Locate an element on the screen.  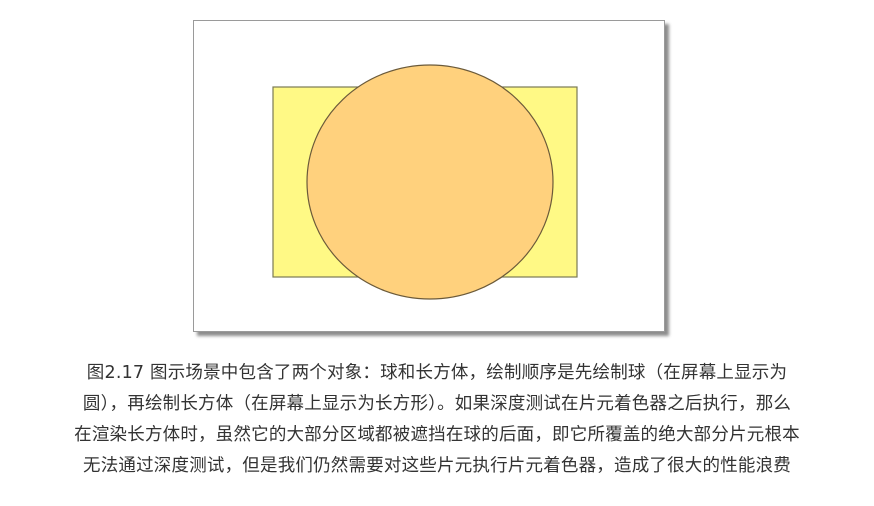
caption-line: 无法通过深度测试，但是我们仍然需要对这些片元执行片元着色器，造成了很大的性能浪费 is located at coordinates (437, 466).